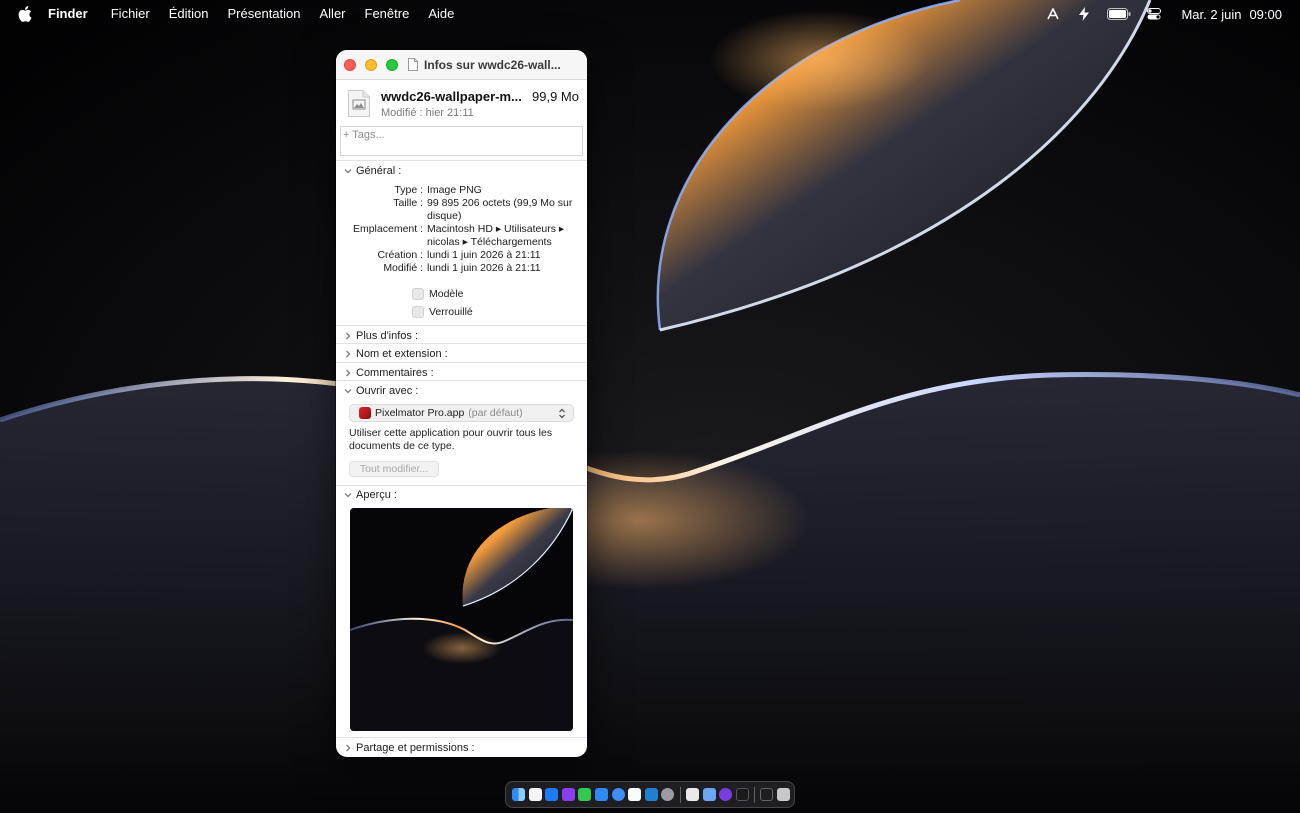 The height and width of the screenshot is (813, 1300). Describe the element at coordinates (420, 413) in the screenshot. I see `open-with-app-name: Pixelmator Pro.app` at that location.